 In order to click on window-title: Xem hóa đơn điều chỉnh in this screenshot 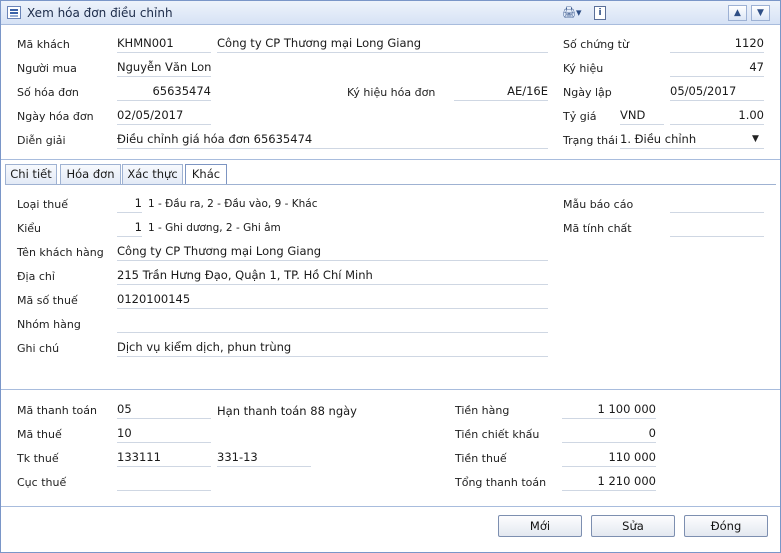, I will do `click(100, 13)`.